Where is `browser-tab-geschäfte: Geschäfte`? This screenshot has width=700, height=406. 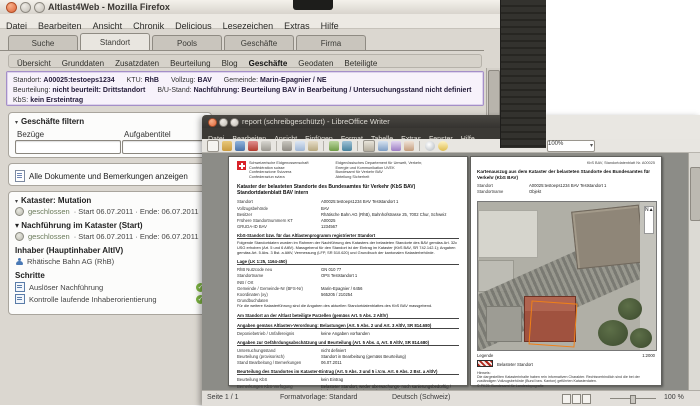
browser-tab-geschäfte: Geschäfte is located at coordinates (259, 42).